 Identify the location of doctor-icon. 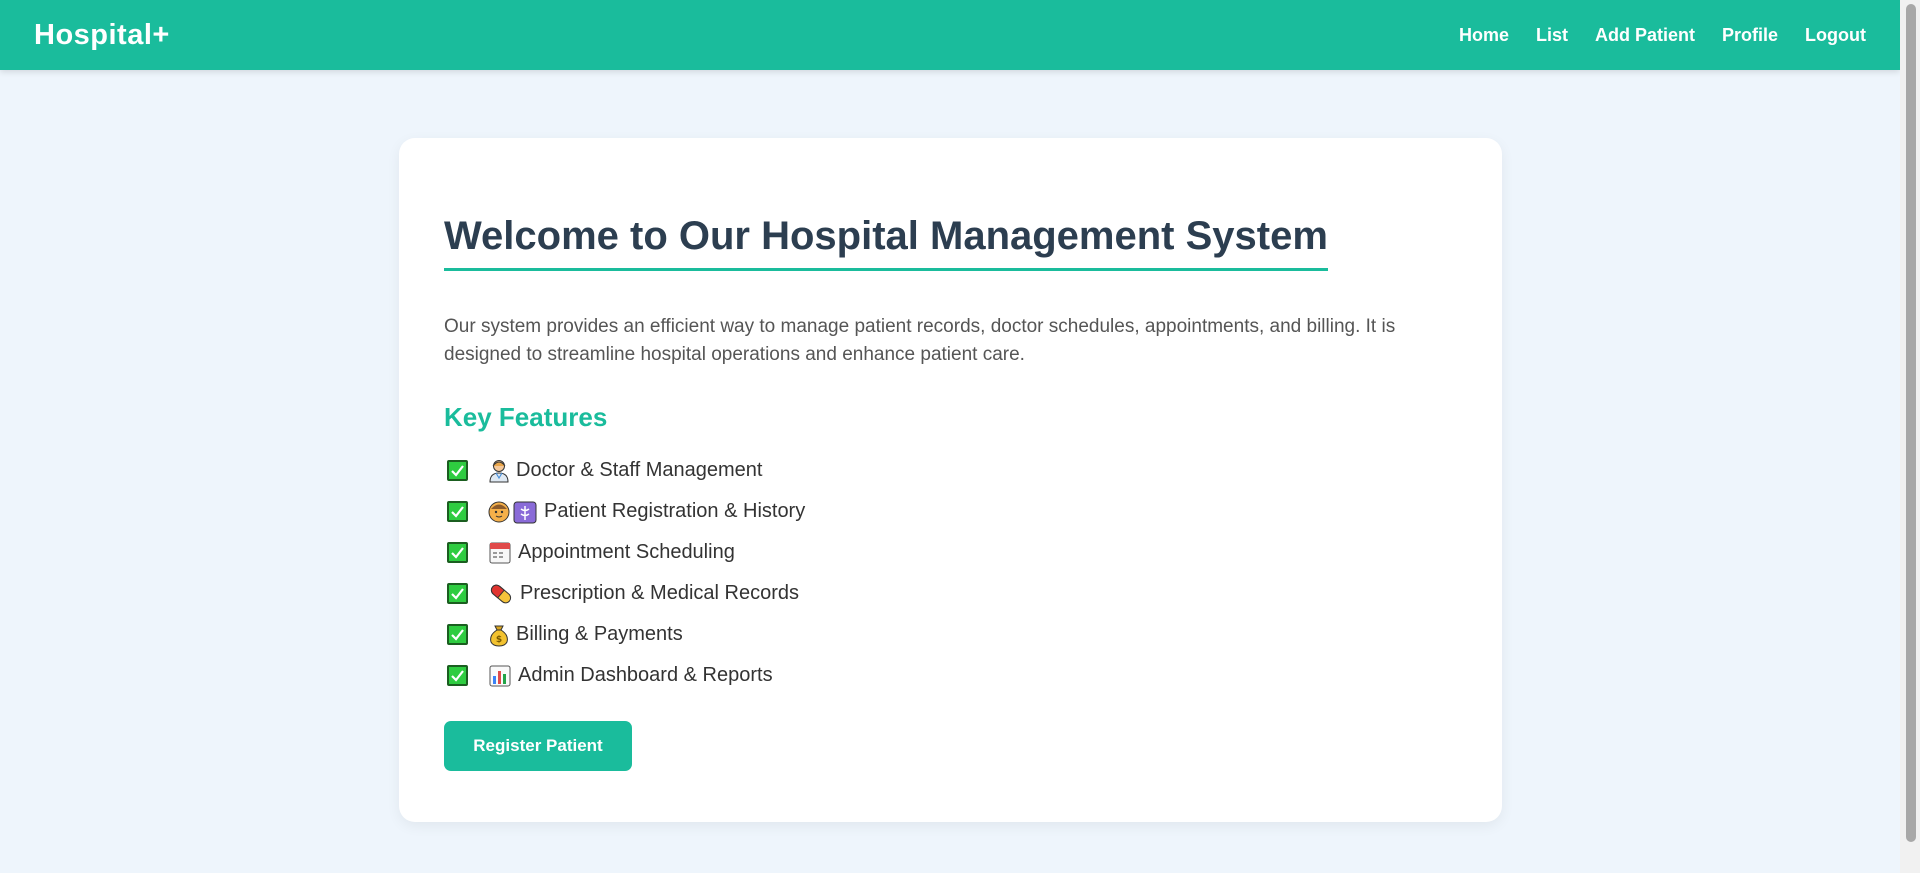
(499, 471).